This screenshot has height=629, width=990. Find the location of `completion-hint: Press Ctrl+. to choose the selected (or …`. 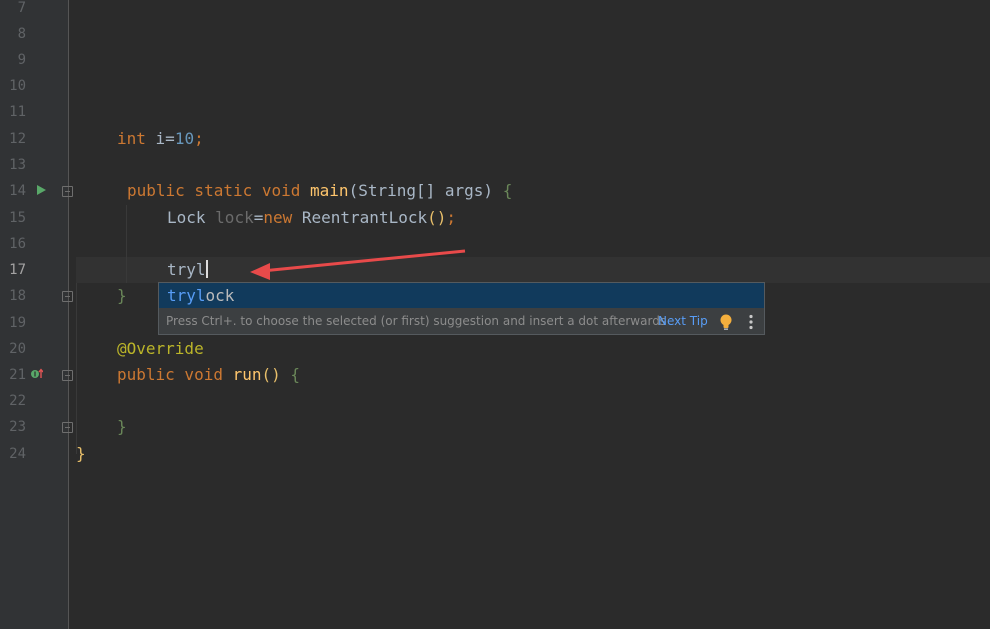

completion-hint: Press Ctrl+. to choose the selected (or … is located at coordinates (416, 321).